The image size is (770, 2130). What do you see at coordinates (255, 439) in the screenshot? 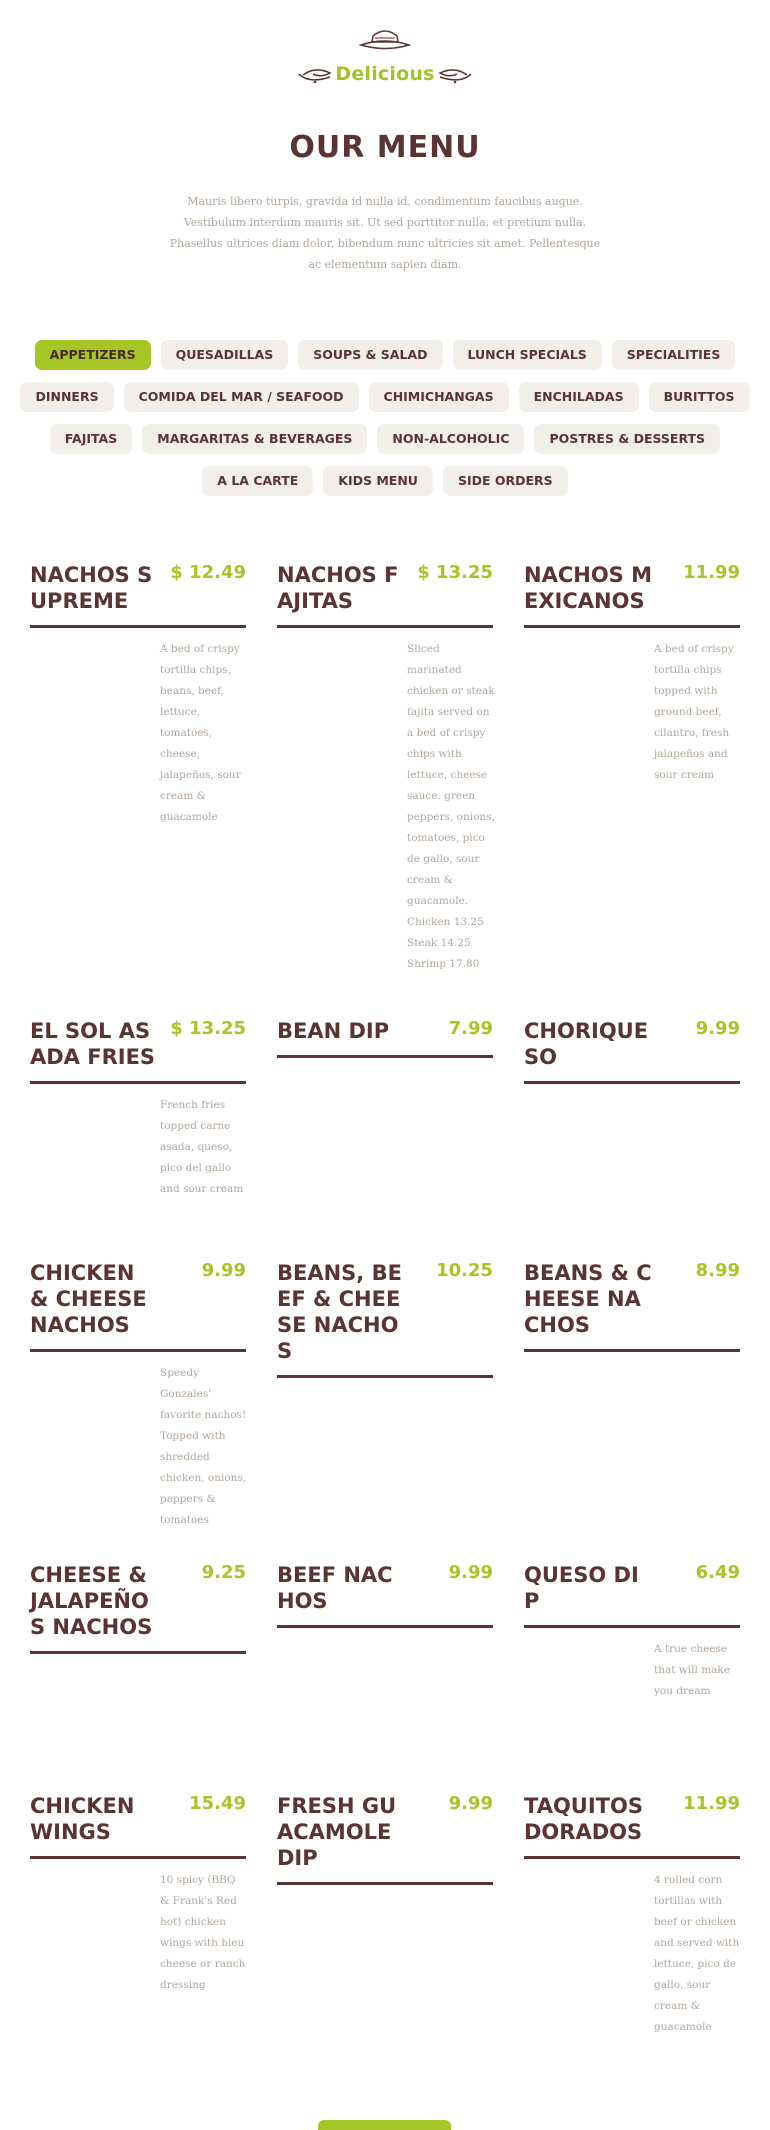
I see `tab-margaritas-beverages: MARGARITAS & BEVERAGES` at bounding box center [255, 439].